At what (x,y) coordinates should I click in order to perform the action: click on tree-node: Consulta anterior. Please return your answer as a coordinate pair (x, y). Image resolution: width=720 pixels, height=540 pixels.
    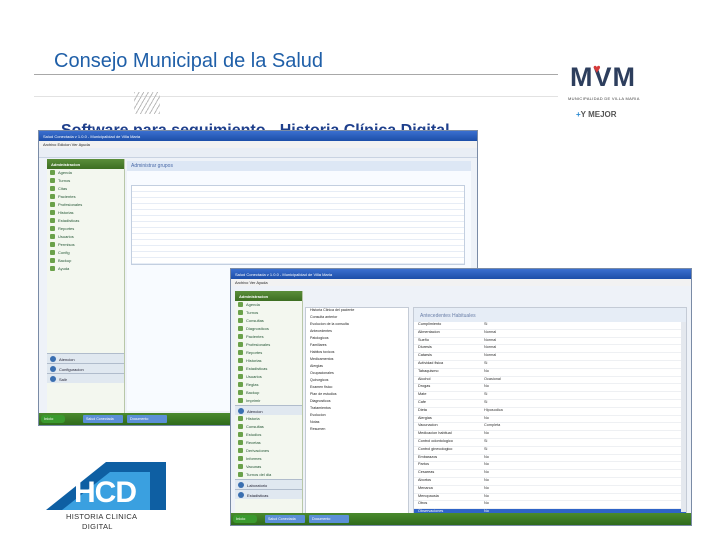
    Looking at the image, I should click on (357, 318).